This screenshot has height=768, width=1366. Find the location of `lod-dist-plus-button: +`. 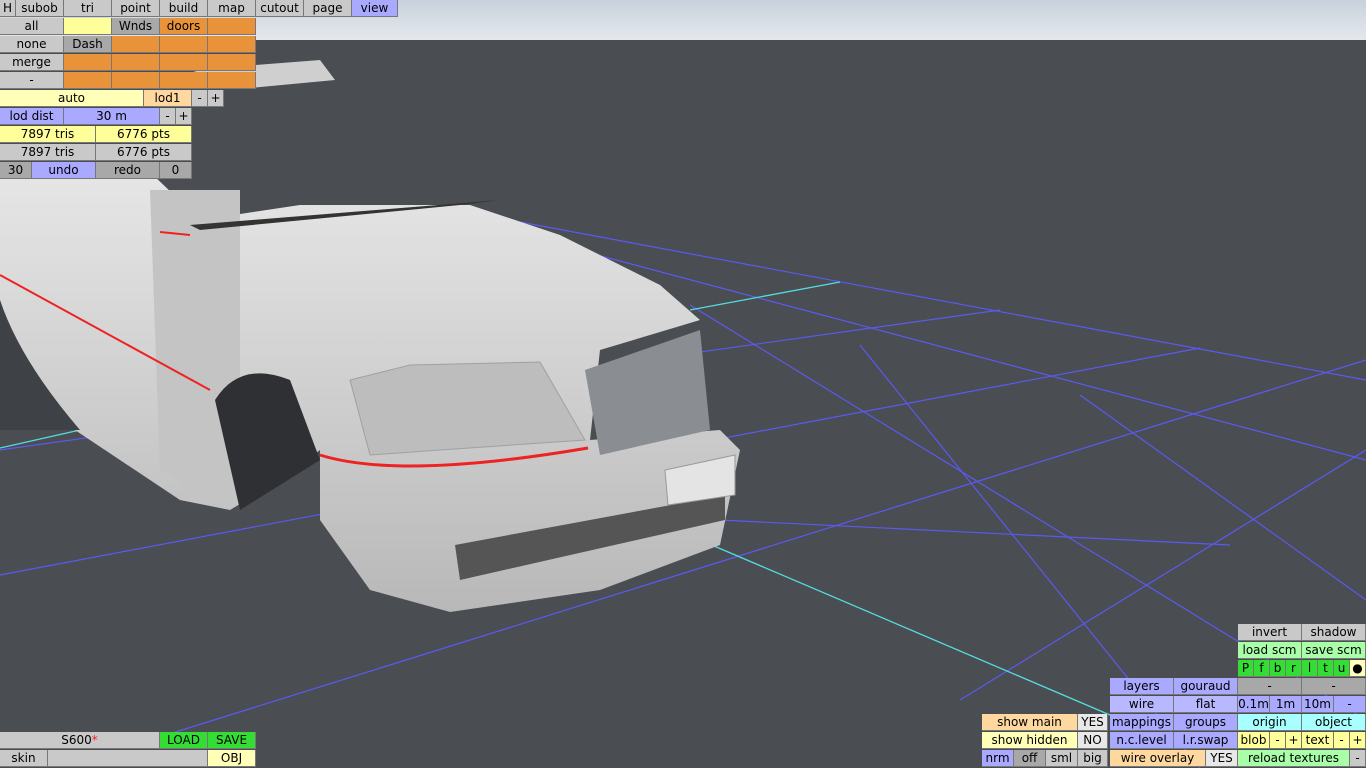

lod-dist-plus-button: + is located at coordinates (184, 116).